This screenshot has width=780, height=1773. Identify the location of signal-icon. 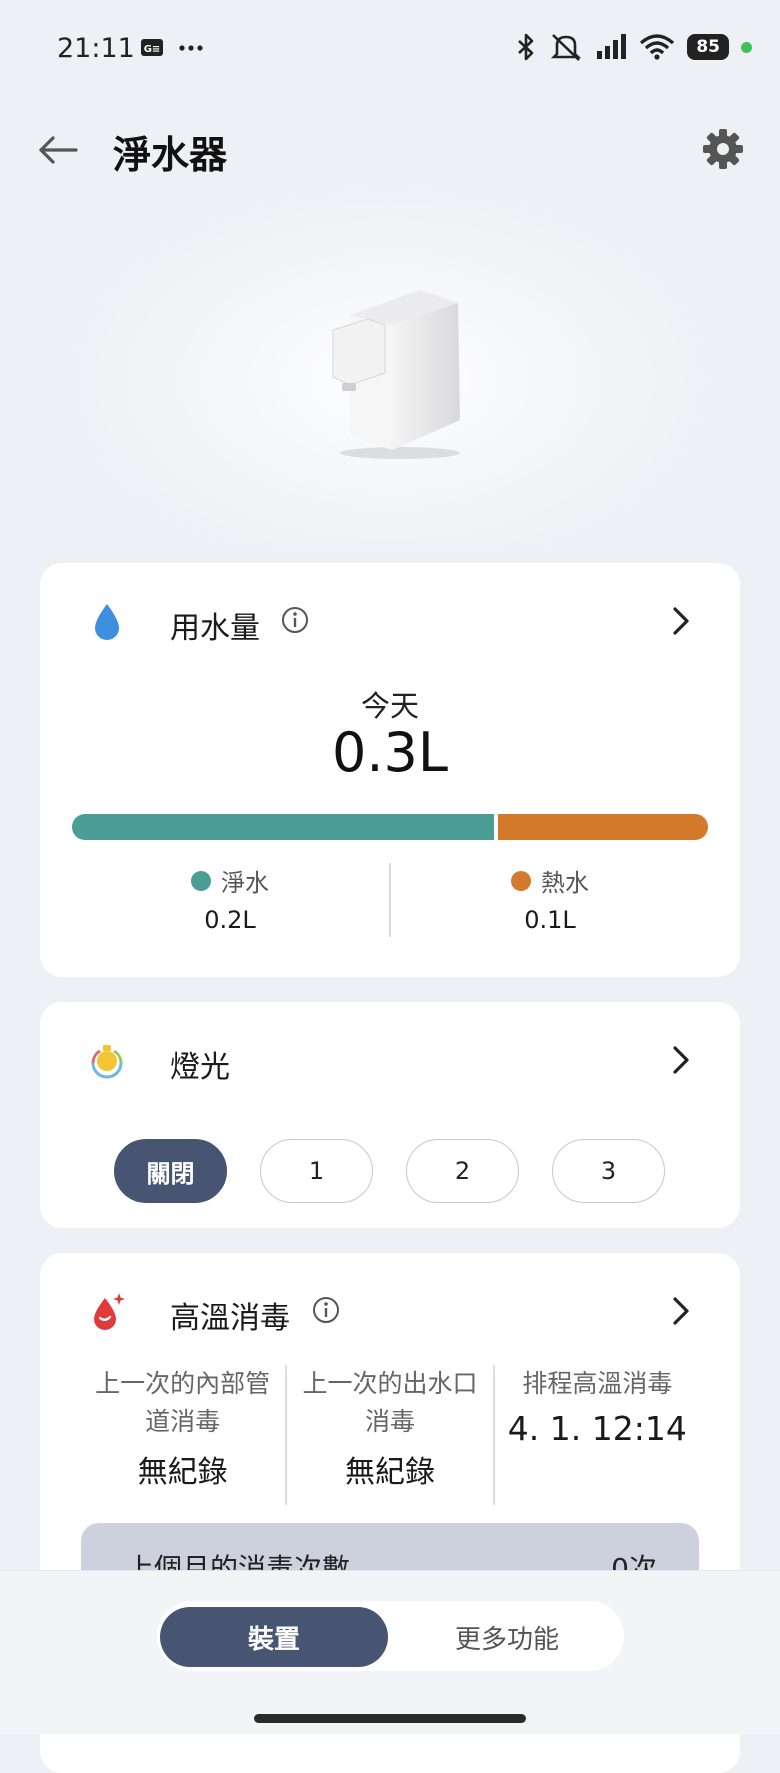
(612, 46).